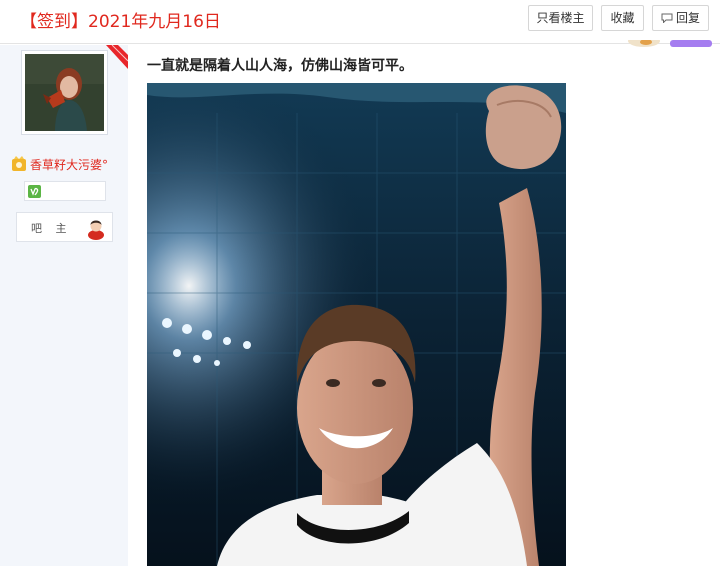 The image size is (720, 566). What do you see at coordinates (34, 191) in the screenshot?
I see `capricorn-icon` at bounding box center [34, 191].